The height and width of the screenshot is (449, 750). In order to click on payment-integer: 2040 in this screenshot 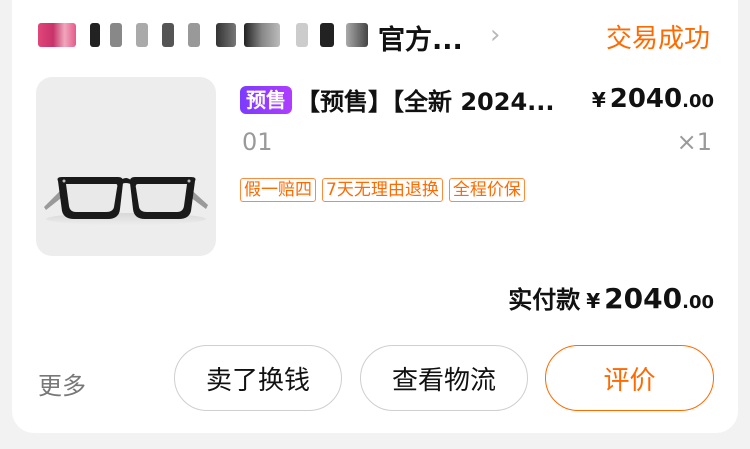, I will do `click(643, 298)`.